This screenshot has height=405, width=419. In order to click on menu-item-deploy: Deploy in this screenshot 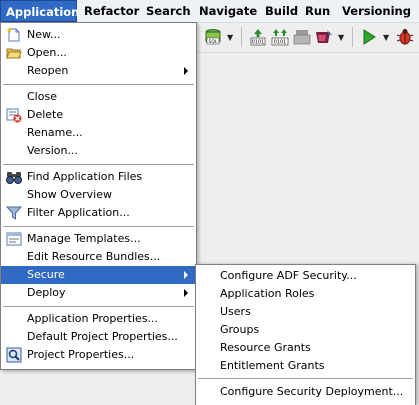, I will do `click(98, 293)`.